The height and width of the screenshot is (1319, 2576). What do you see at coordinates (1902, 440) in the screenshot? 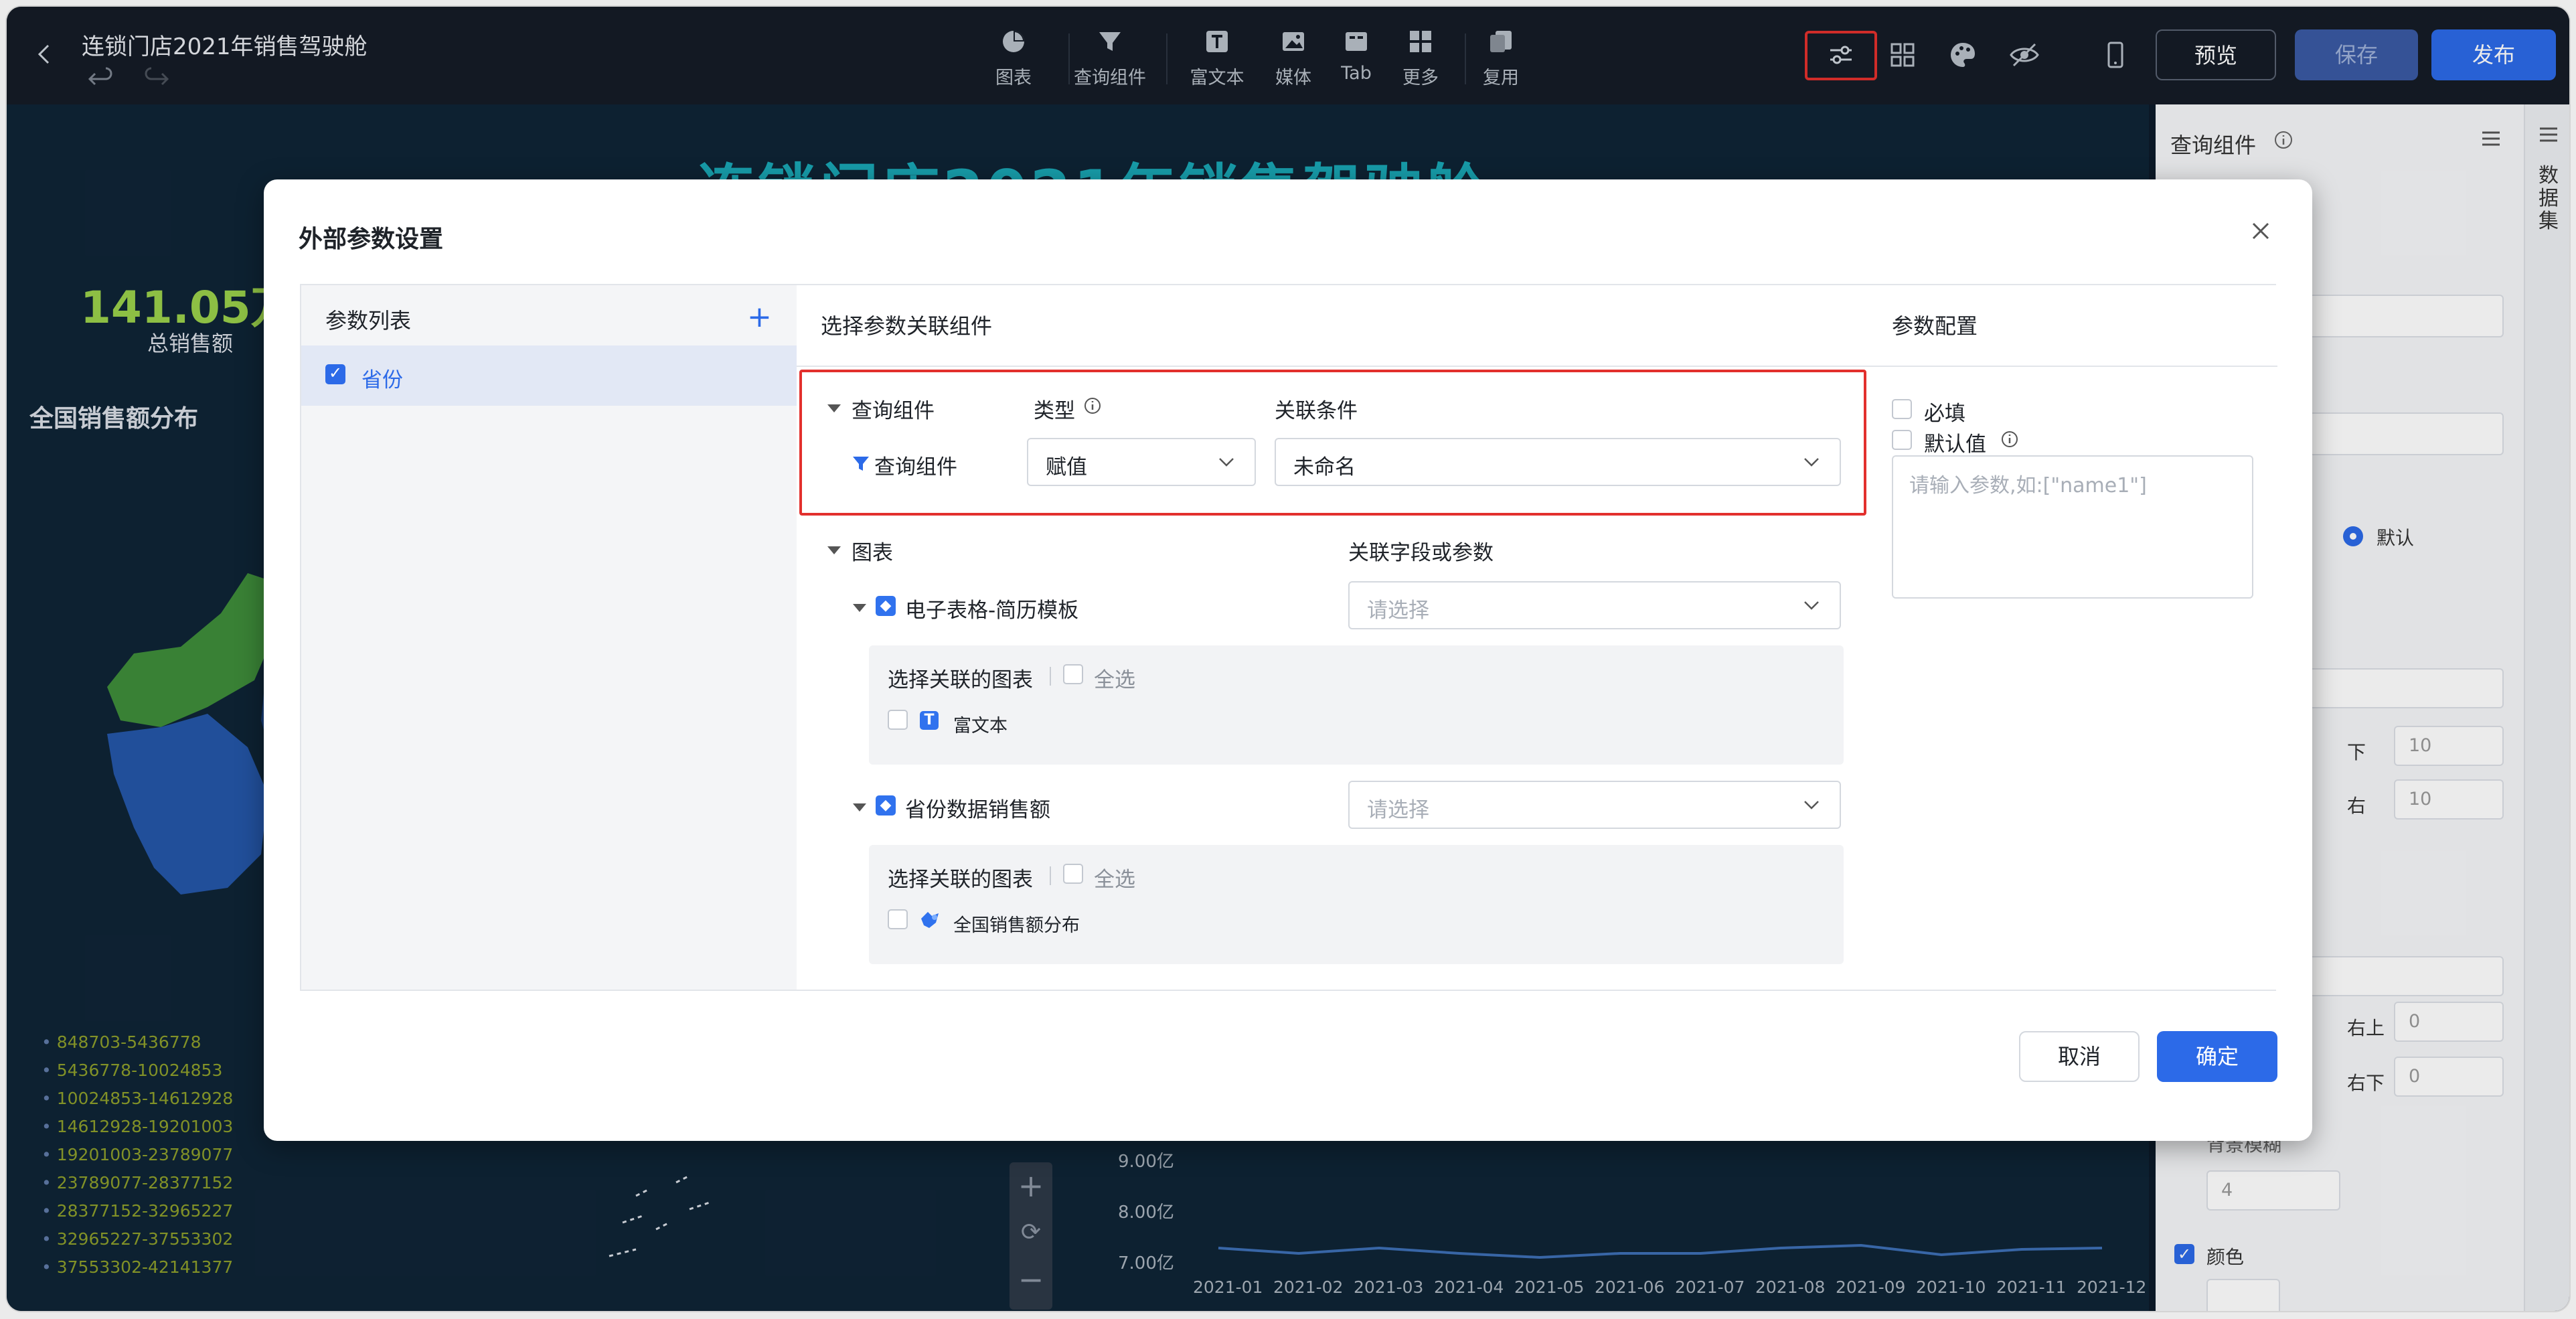
I see `default-value-checkbox` at bounding box center [1902, 440].